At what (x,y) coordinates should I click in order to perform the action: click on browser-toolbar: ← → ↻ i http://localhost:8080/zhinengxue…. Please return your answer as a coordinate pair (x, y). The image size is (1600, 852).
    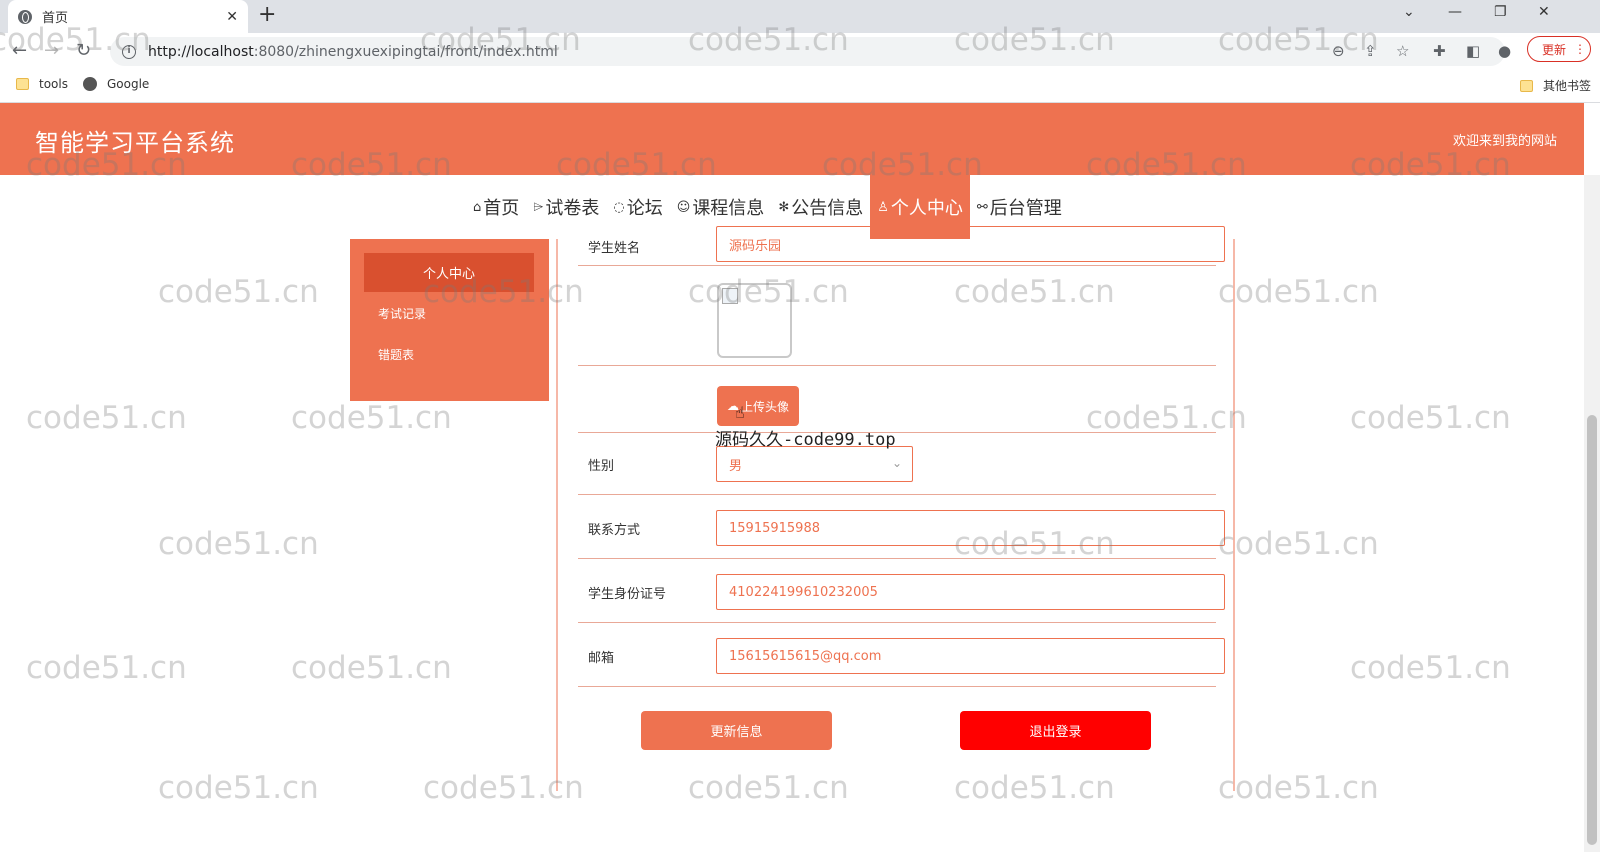
    Looking at the image, I should click on (800, 51).